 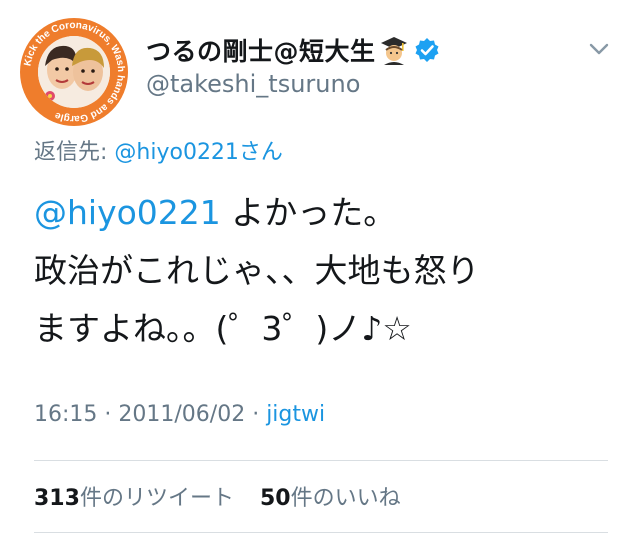 What do you see at coordinates (223, 328) in the screenshot?
I see `tweet-line-3: ますよね。。(゜3゜)ノ♪☆` at bounding box center [223, 328].